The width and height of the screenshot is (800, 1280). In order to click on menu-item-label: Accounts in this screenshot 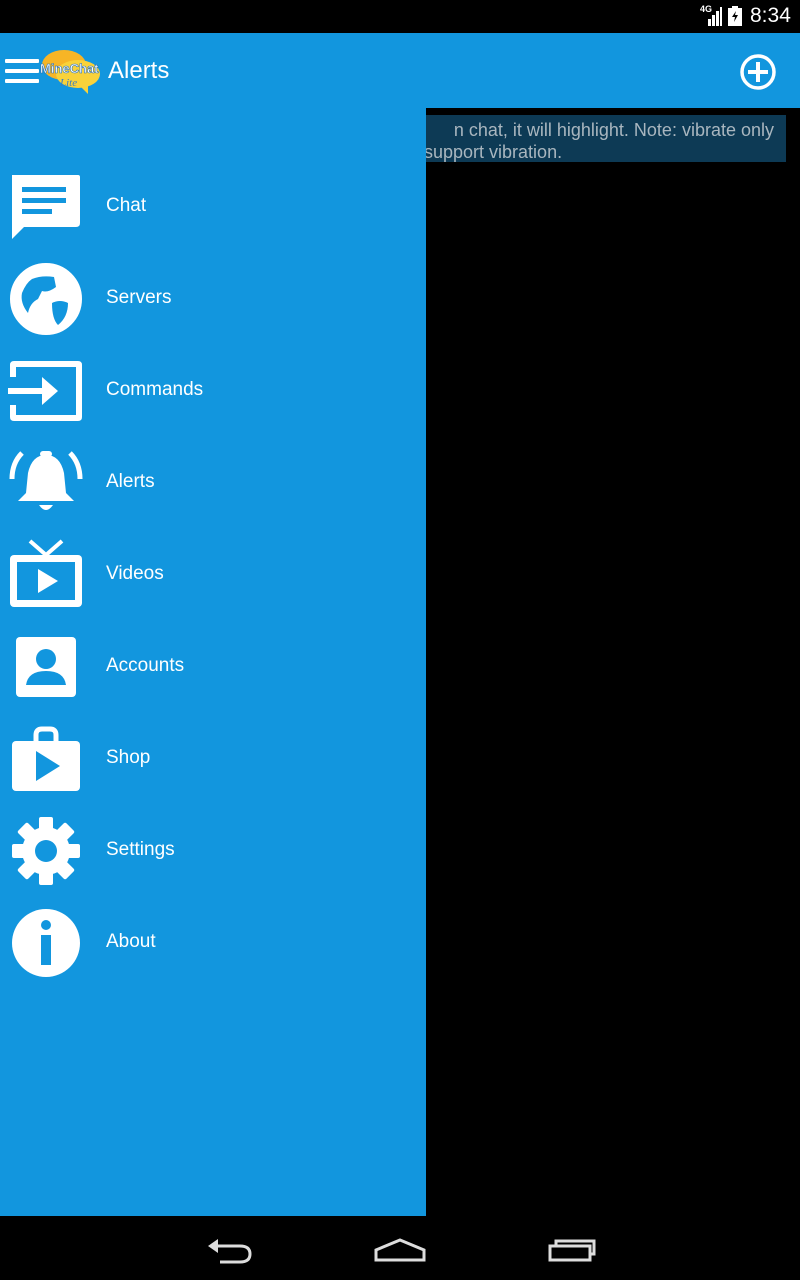, I will do `click(145, 665)`.